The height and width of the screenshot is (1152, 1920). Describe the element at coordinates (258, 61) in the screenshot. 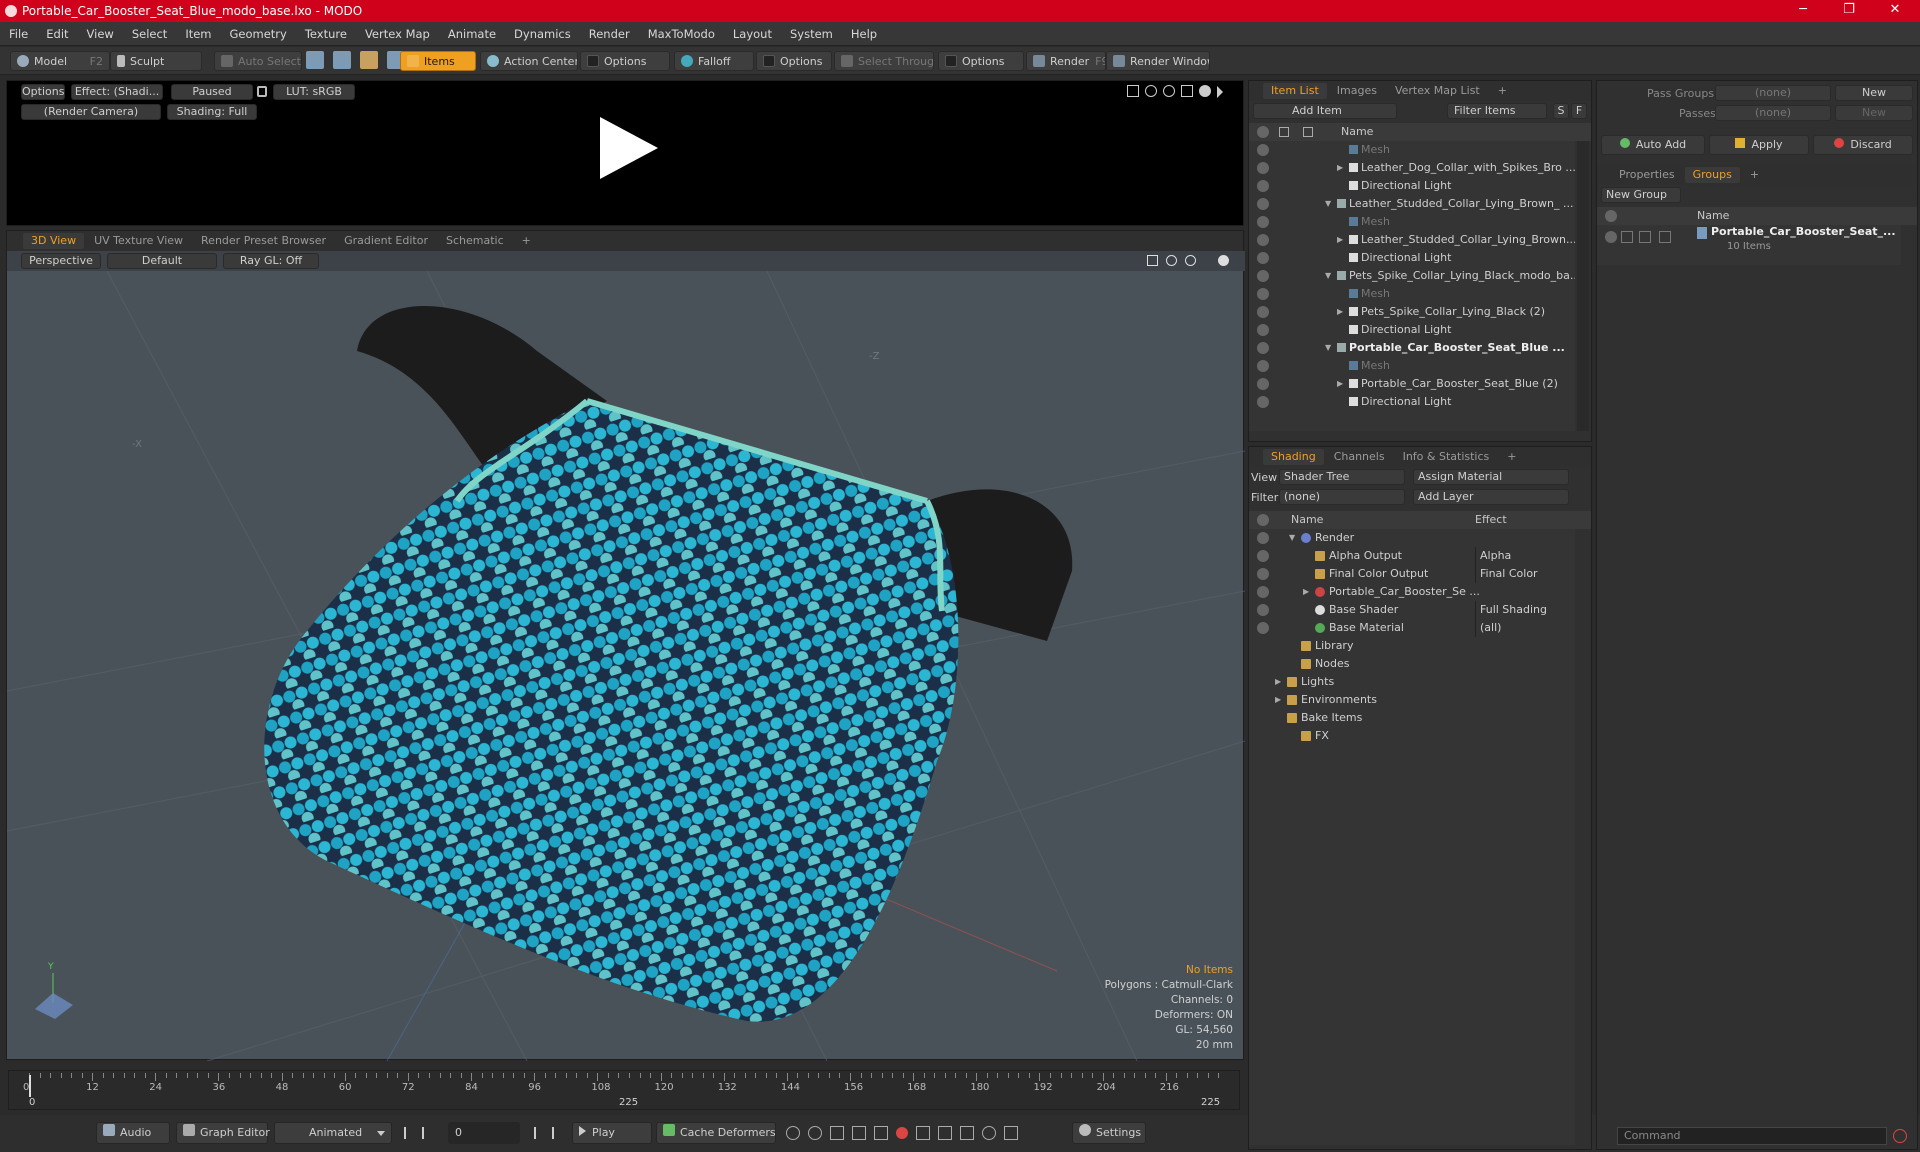

I see `auto-select-button: Auto Select` at that location.